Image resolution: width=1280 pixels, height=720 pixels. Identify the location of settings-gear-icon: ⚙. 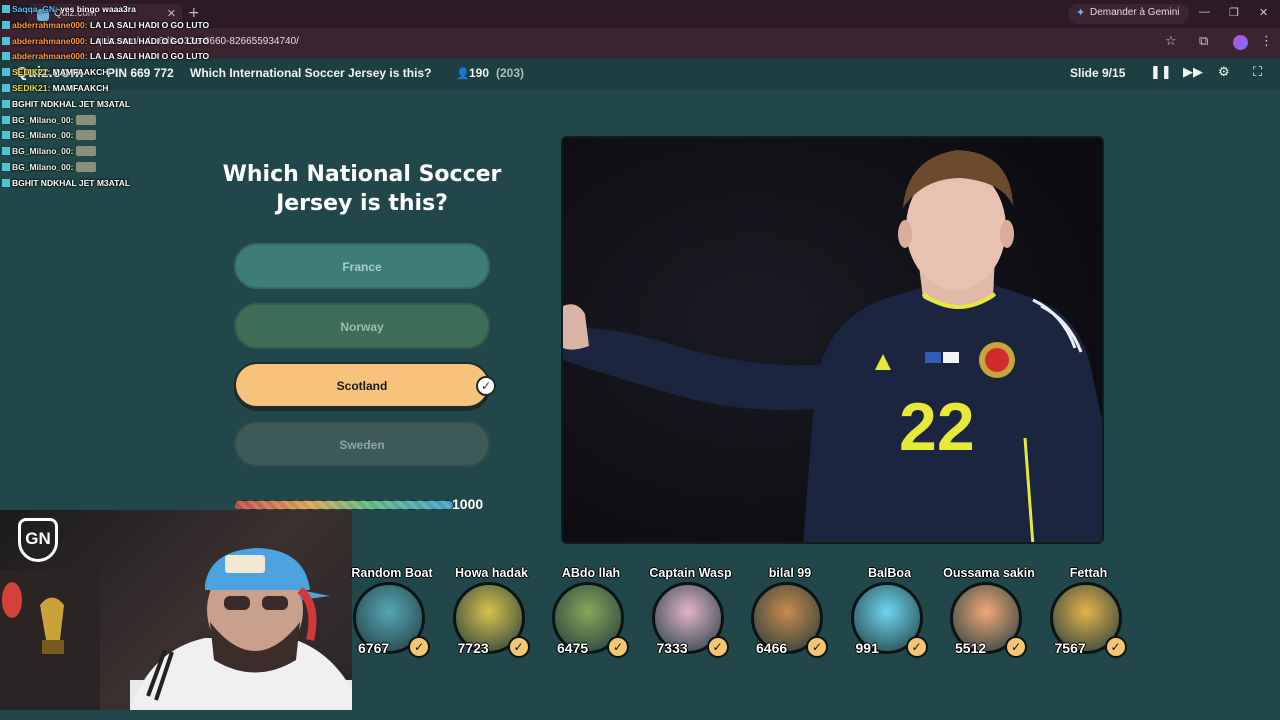
(1224, 72).